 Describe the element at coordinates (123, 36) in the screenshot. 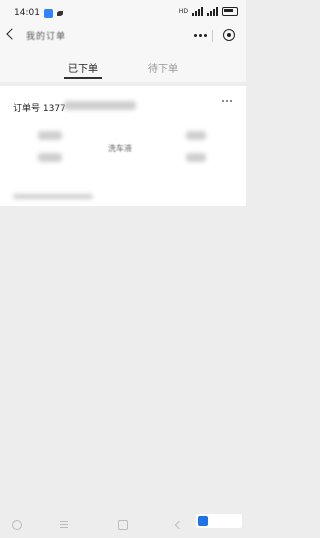

I see `nav-bar: 我的订单` at that location.